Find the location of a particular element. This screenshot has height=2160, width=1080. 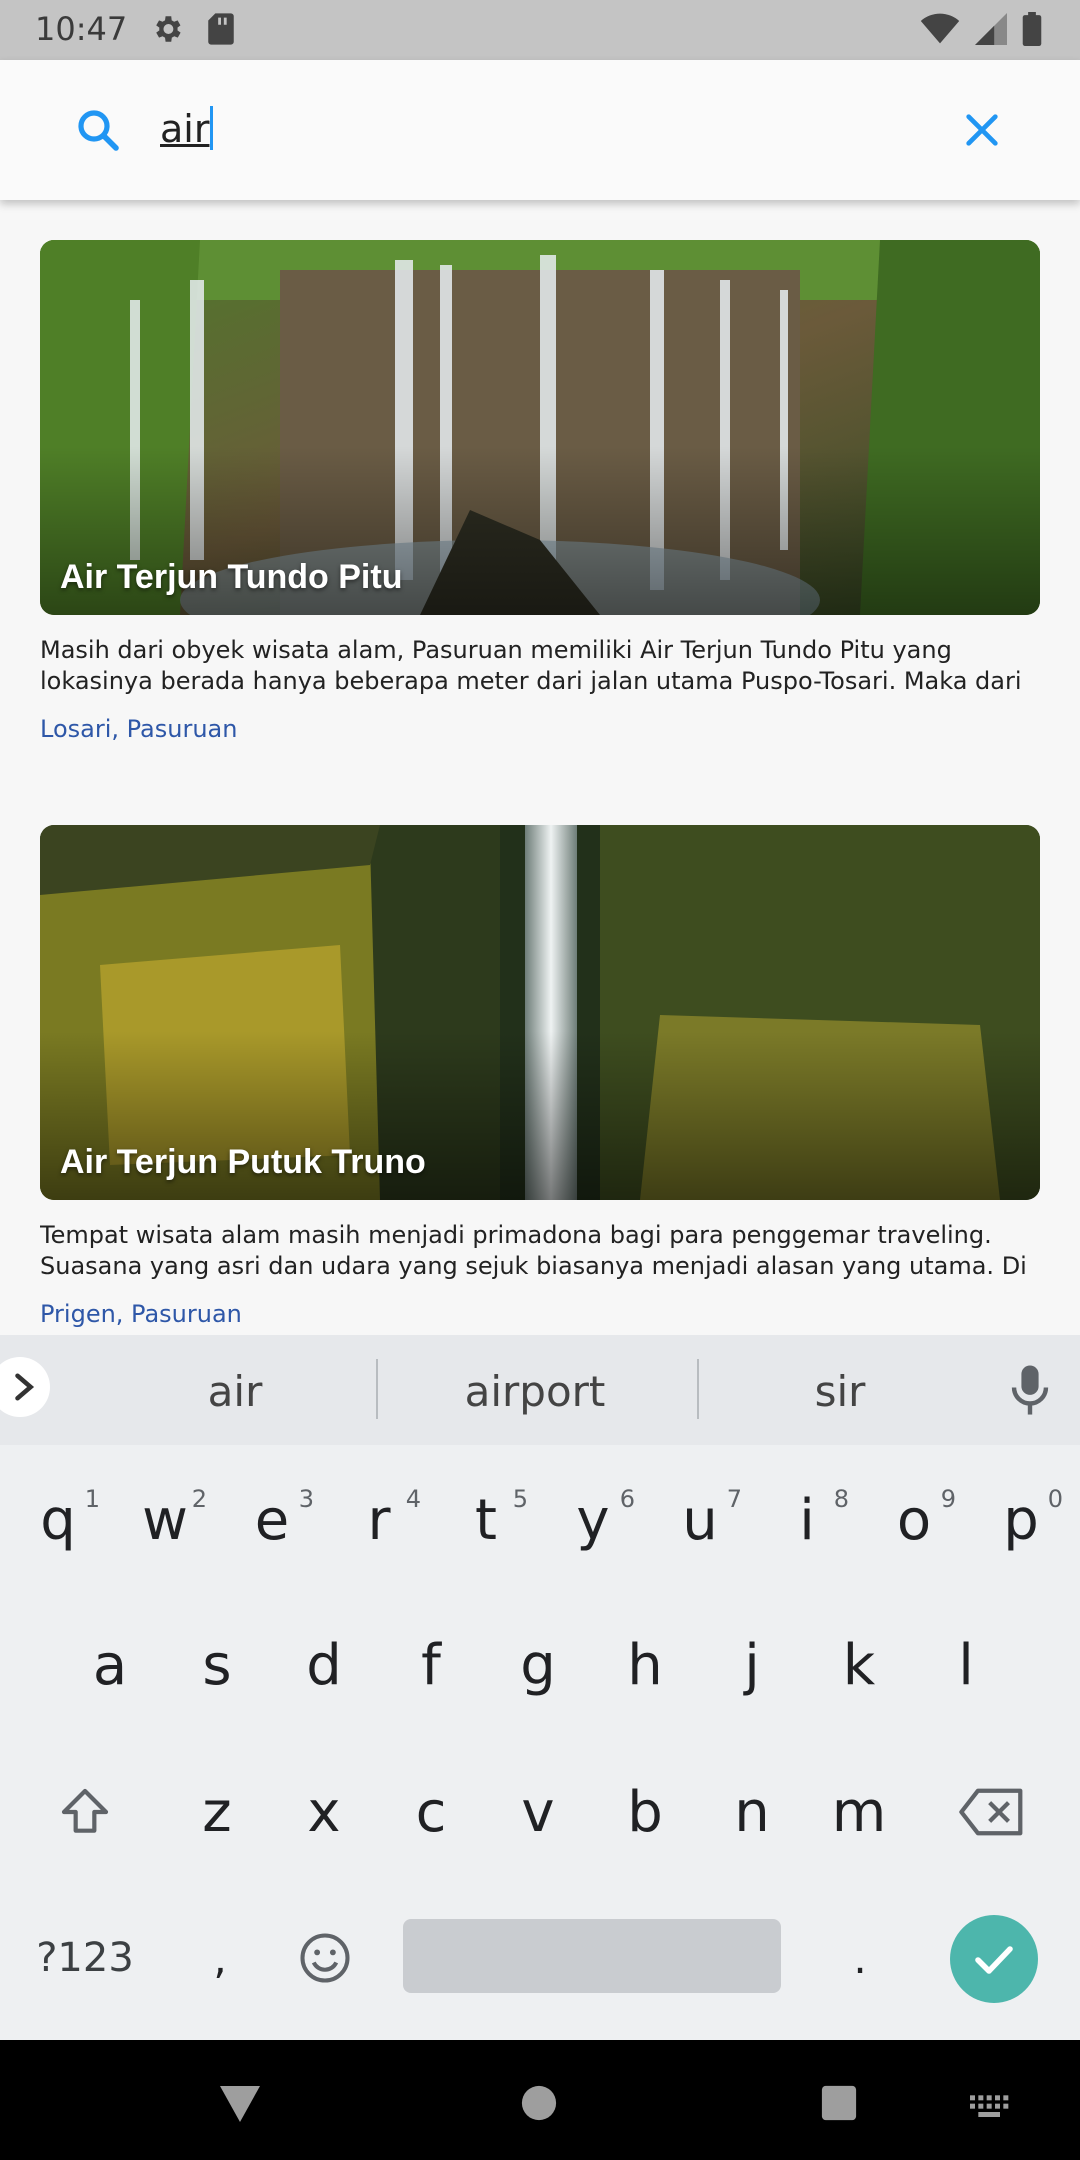

key-l: l is located at coordinates (966, 1665).